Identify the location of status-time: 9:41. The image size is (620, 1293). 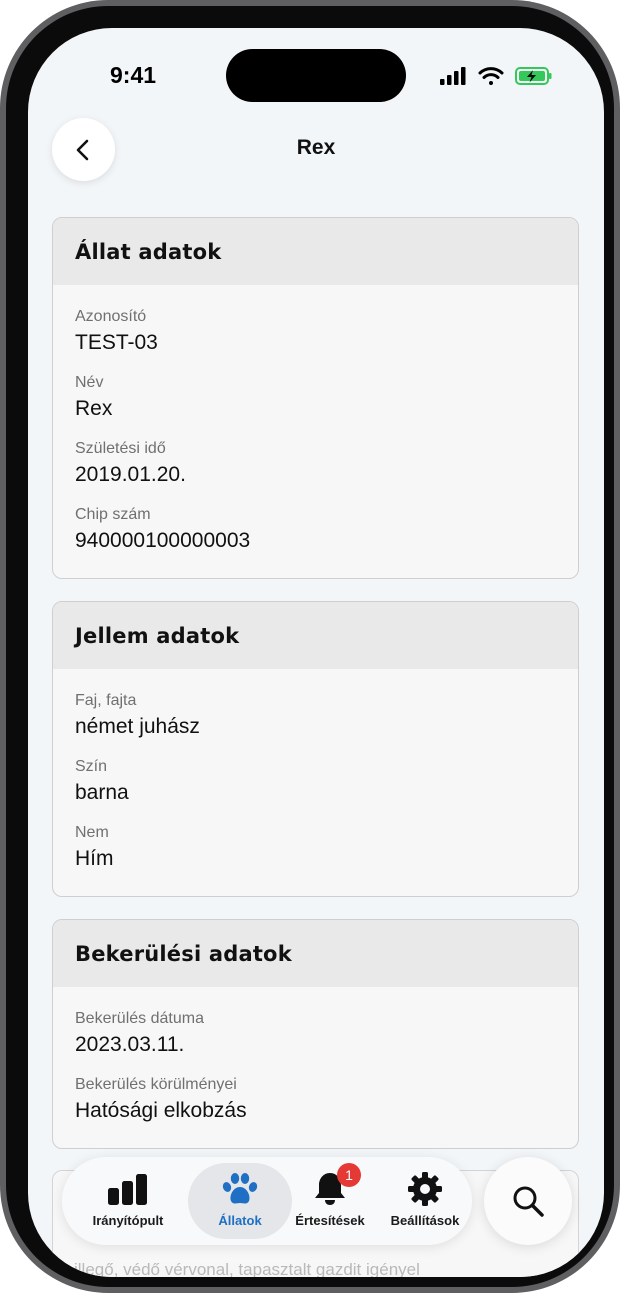
(133, 75).